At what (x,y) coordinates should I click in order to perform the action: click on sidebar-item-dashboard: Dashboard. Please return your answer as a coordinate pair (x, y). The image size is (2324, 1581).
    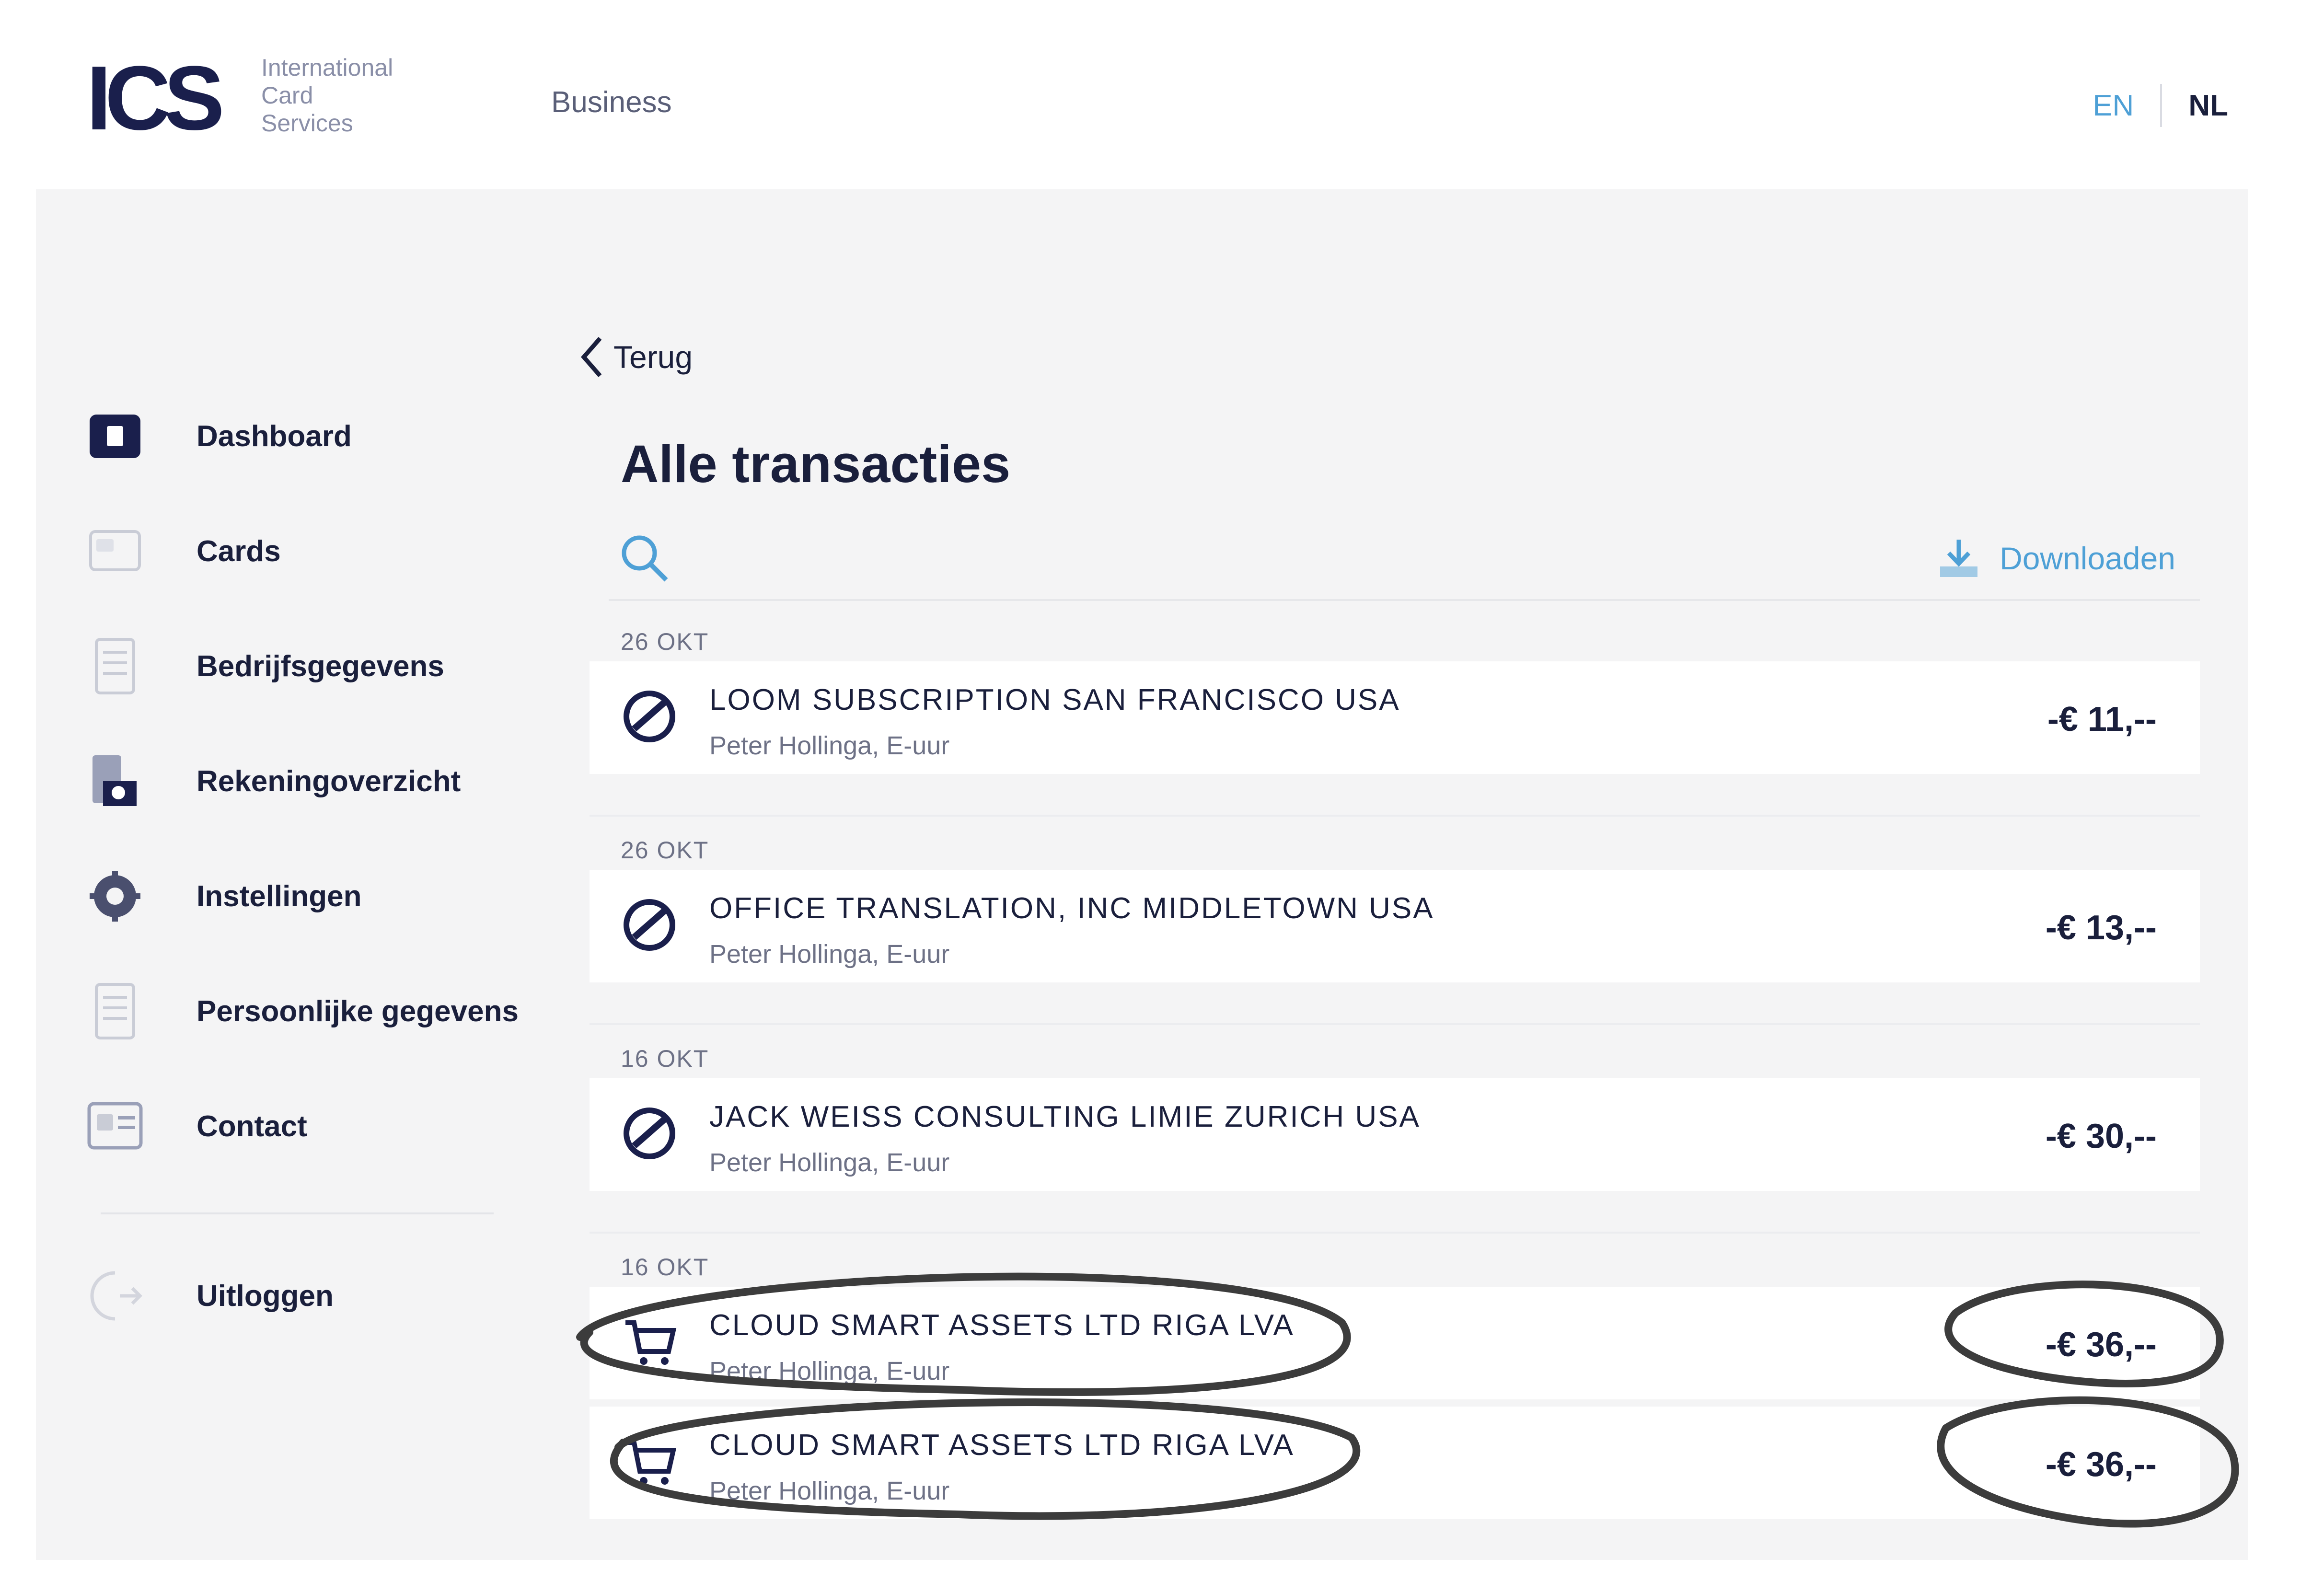
    Looking at the image, I should click on (311, 436).